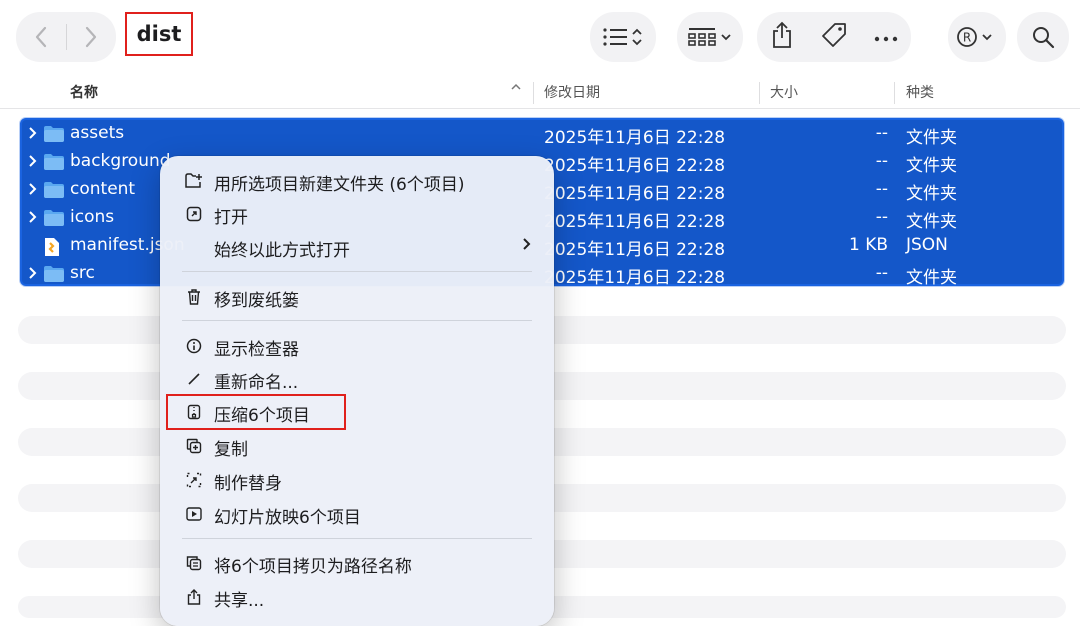 This screenshot has width=1080, height=626. I want to click on menu-item-copy-path: 将6个项目拷贝为路径名称, so click(357, 563).